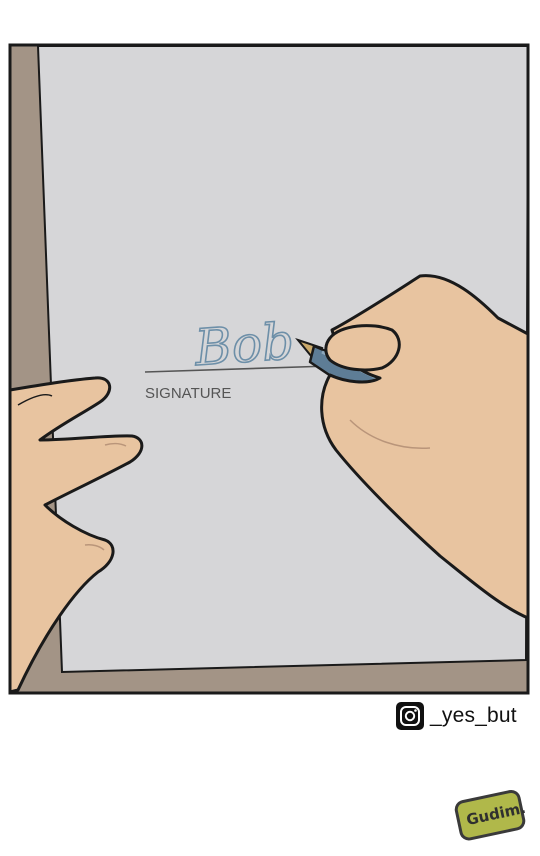 This screenshot has height=856, width=540. I want to click on instagram-credit: _yes_but, so click(456, 716).